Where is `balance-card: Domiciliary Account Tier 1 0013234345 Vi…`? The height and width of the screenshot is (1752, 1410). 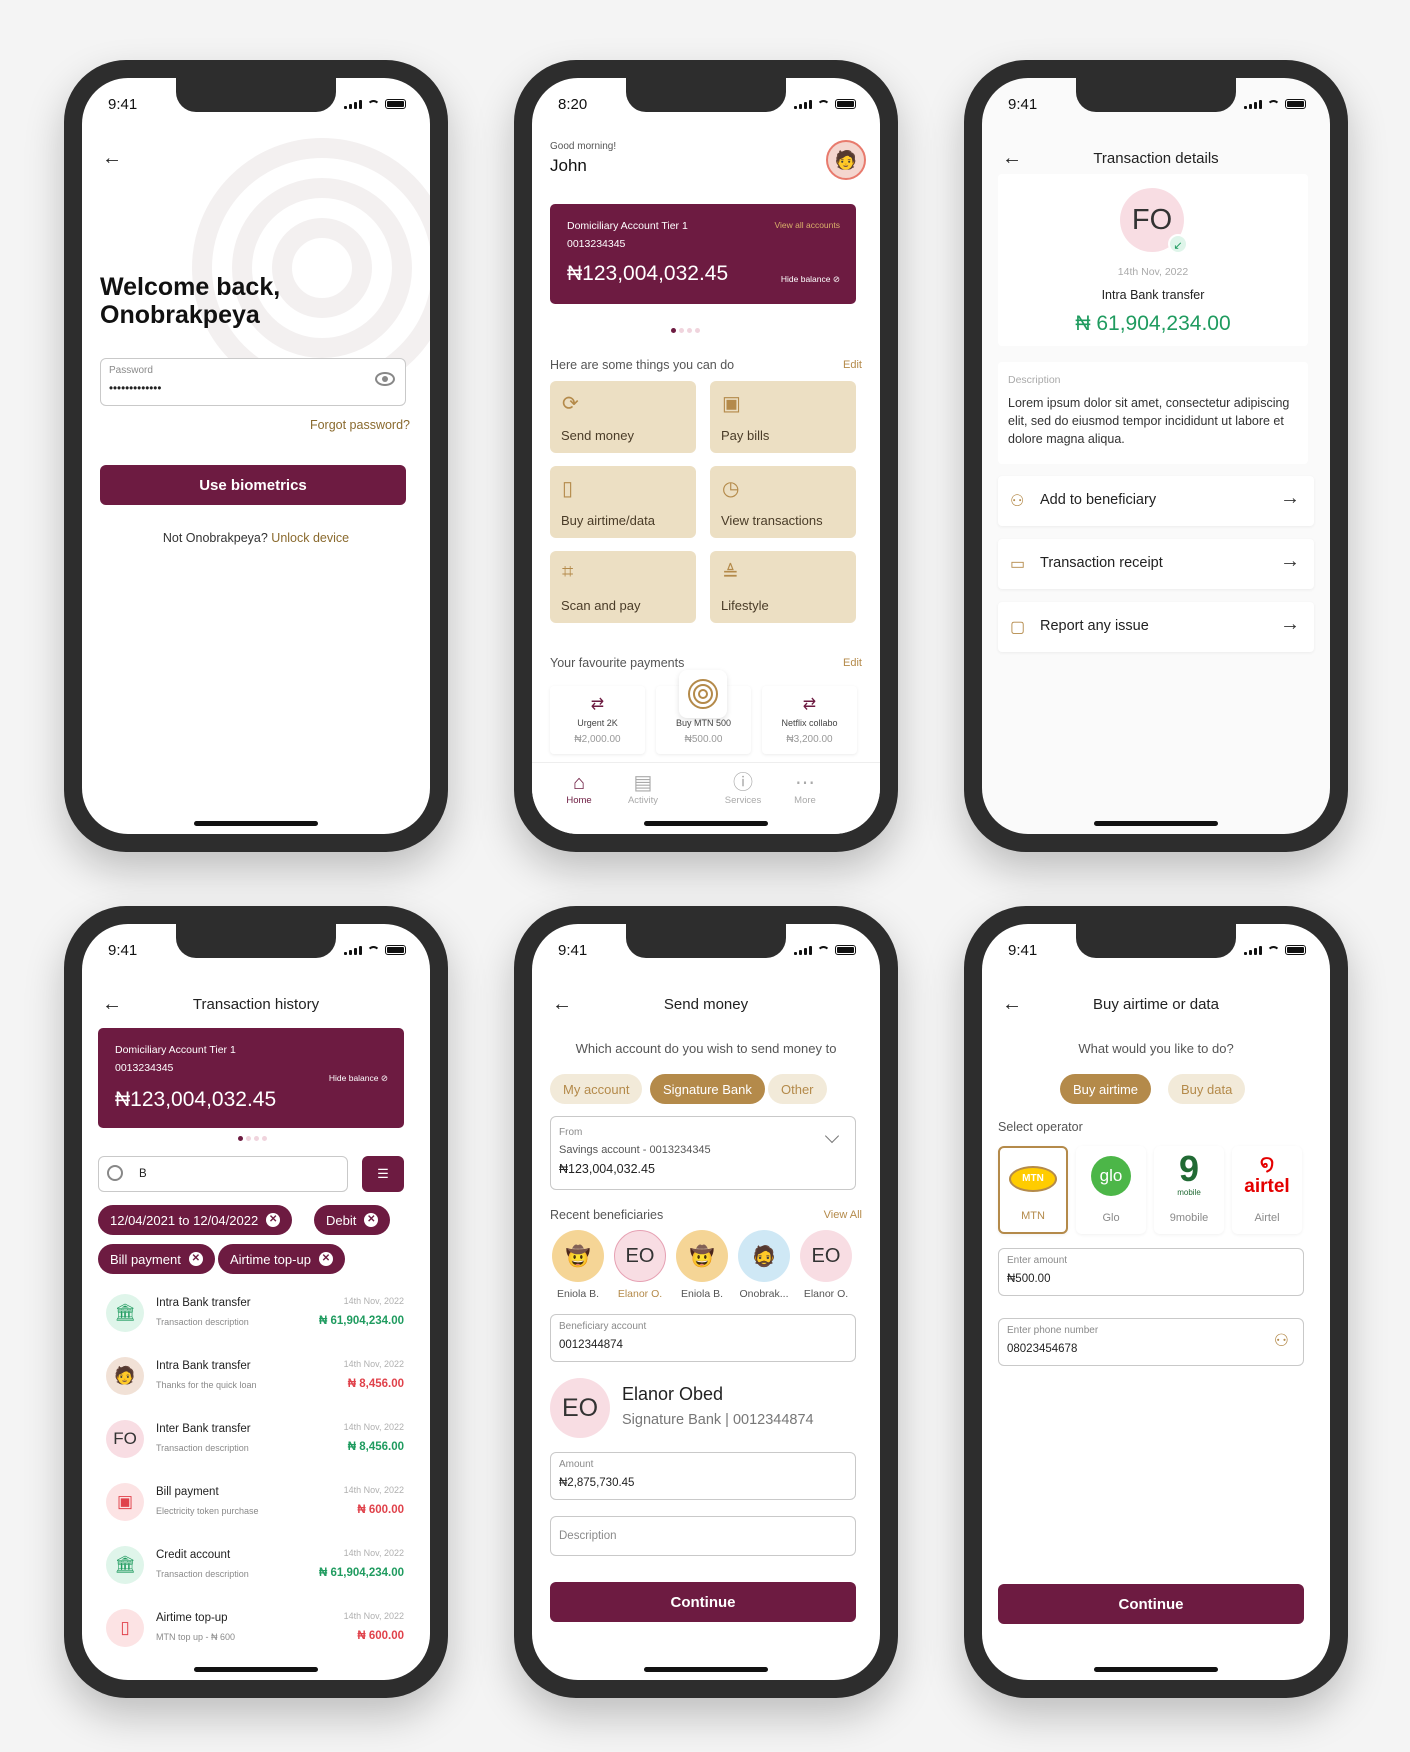
balance-card: Domiciliary Account Tier 1 0013234345 Vi… is located at coordinates (703, 254).